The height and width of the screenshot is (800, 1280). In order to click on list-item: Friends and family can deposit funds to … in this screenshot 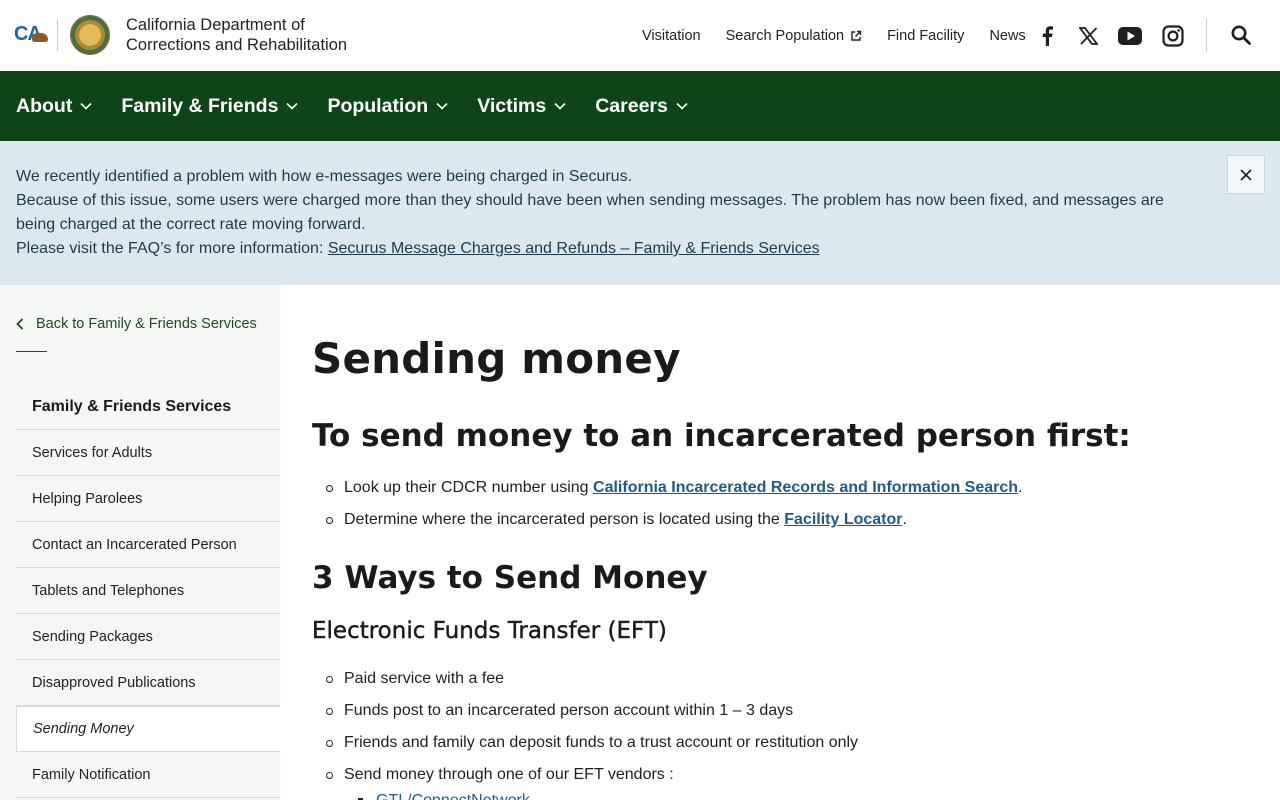, I will do `click(776, 743)`.